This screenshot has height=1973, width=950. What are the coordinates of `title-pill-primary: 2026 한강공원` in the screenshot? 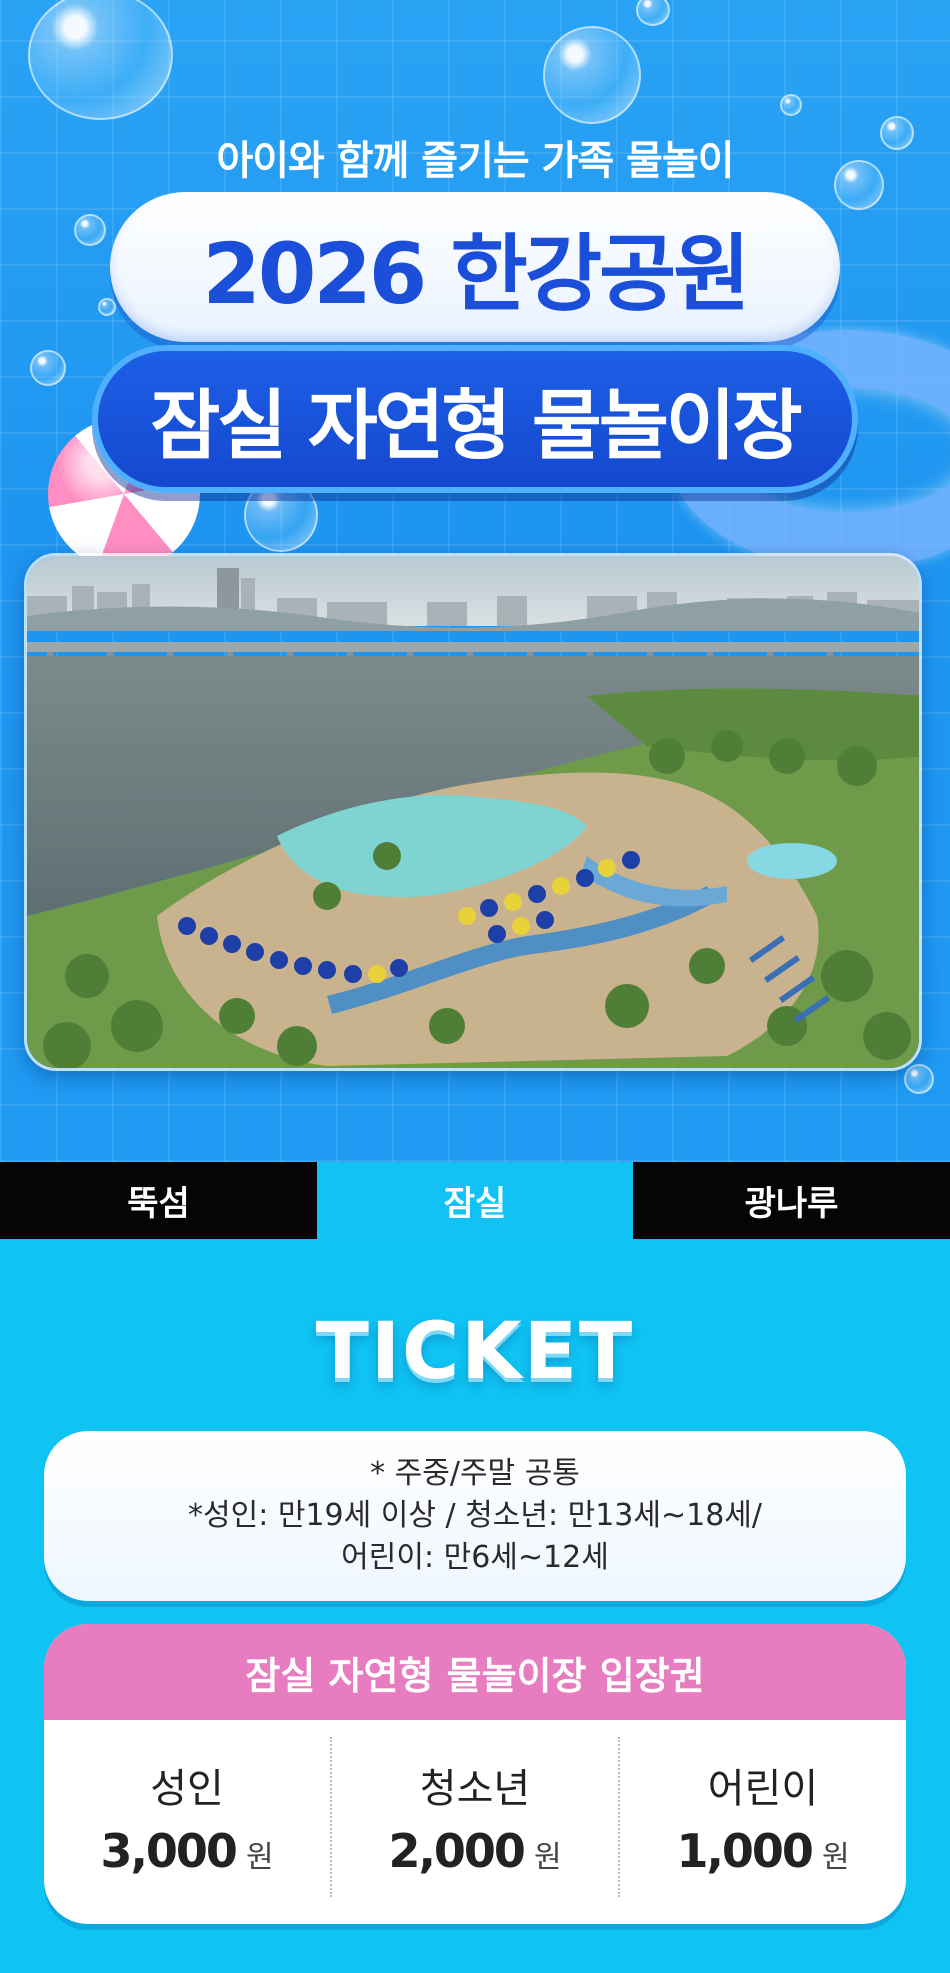 It's located at (475, 267).